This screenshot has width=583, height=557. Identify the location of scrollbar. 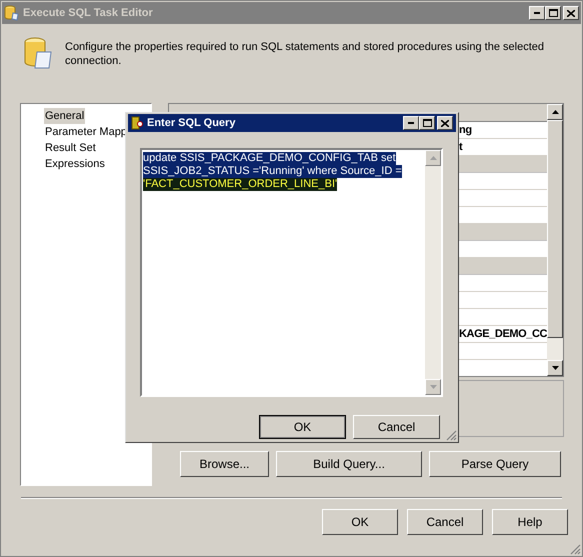
(555, 240).